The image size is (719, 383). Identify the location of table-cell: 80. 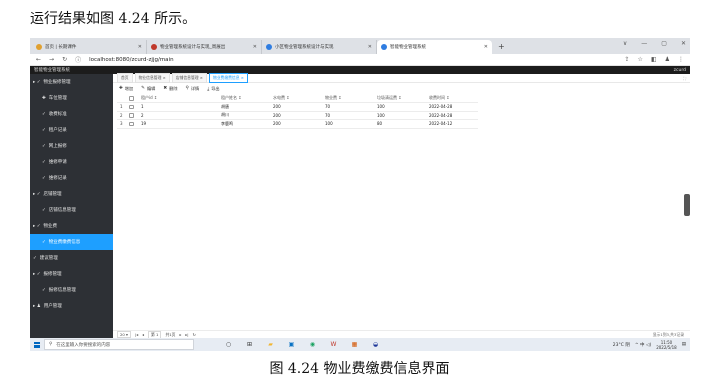
(400, 124).